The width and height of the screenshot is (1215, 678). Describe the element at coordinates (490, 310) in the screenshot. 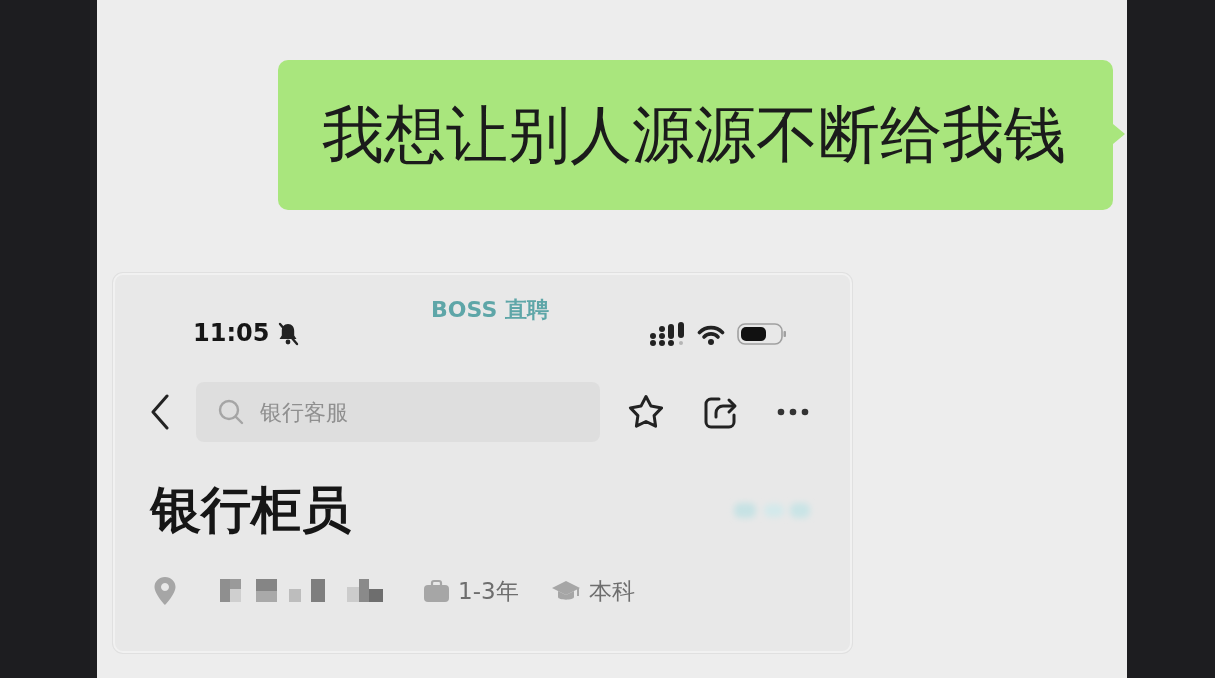

I see `app-logo: BOSS 直聘` at that location.